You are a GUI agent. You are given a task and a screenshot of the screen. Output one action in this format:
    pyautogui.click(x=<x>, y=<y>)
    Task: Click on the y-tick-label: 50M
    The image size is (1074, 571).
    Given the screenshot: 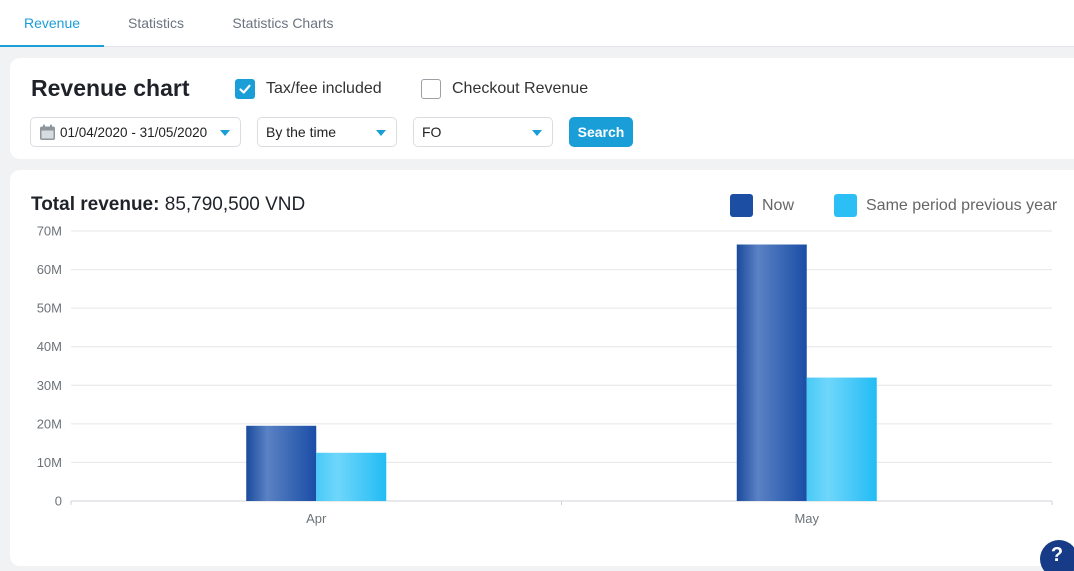 What is the action you would take?
    pyautogui.click(x=49, y=308)
    